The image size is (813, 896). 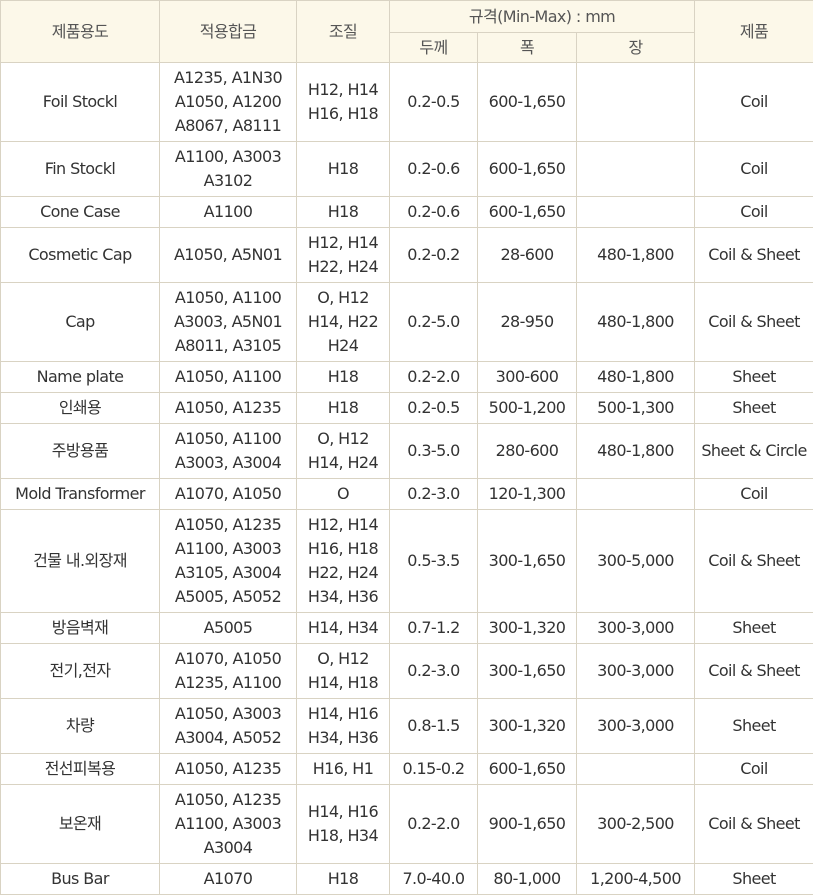 What do you see at coordinates (80, 377) in the screenshot?
I see `cell-usage: Name plate` at bounding box center [80, 377].